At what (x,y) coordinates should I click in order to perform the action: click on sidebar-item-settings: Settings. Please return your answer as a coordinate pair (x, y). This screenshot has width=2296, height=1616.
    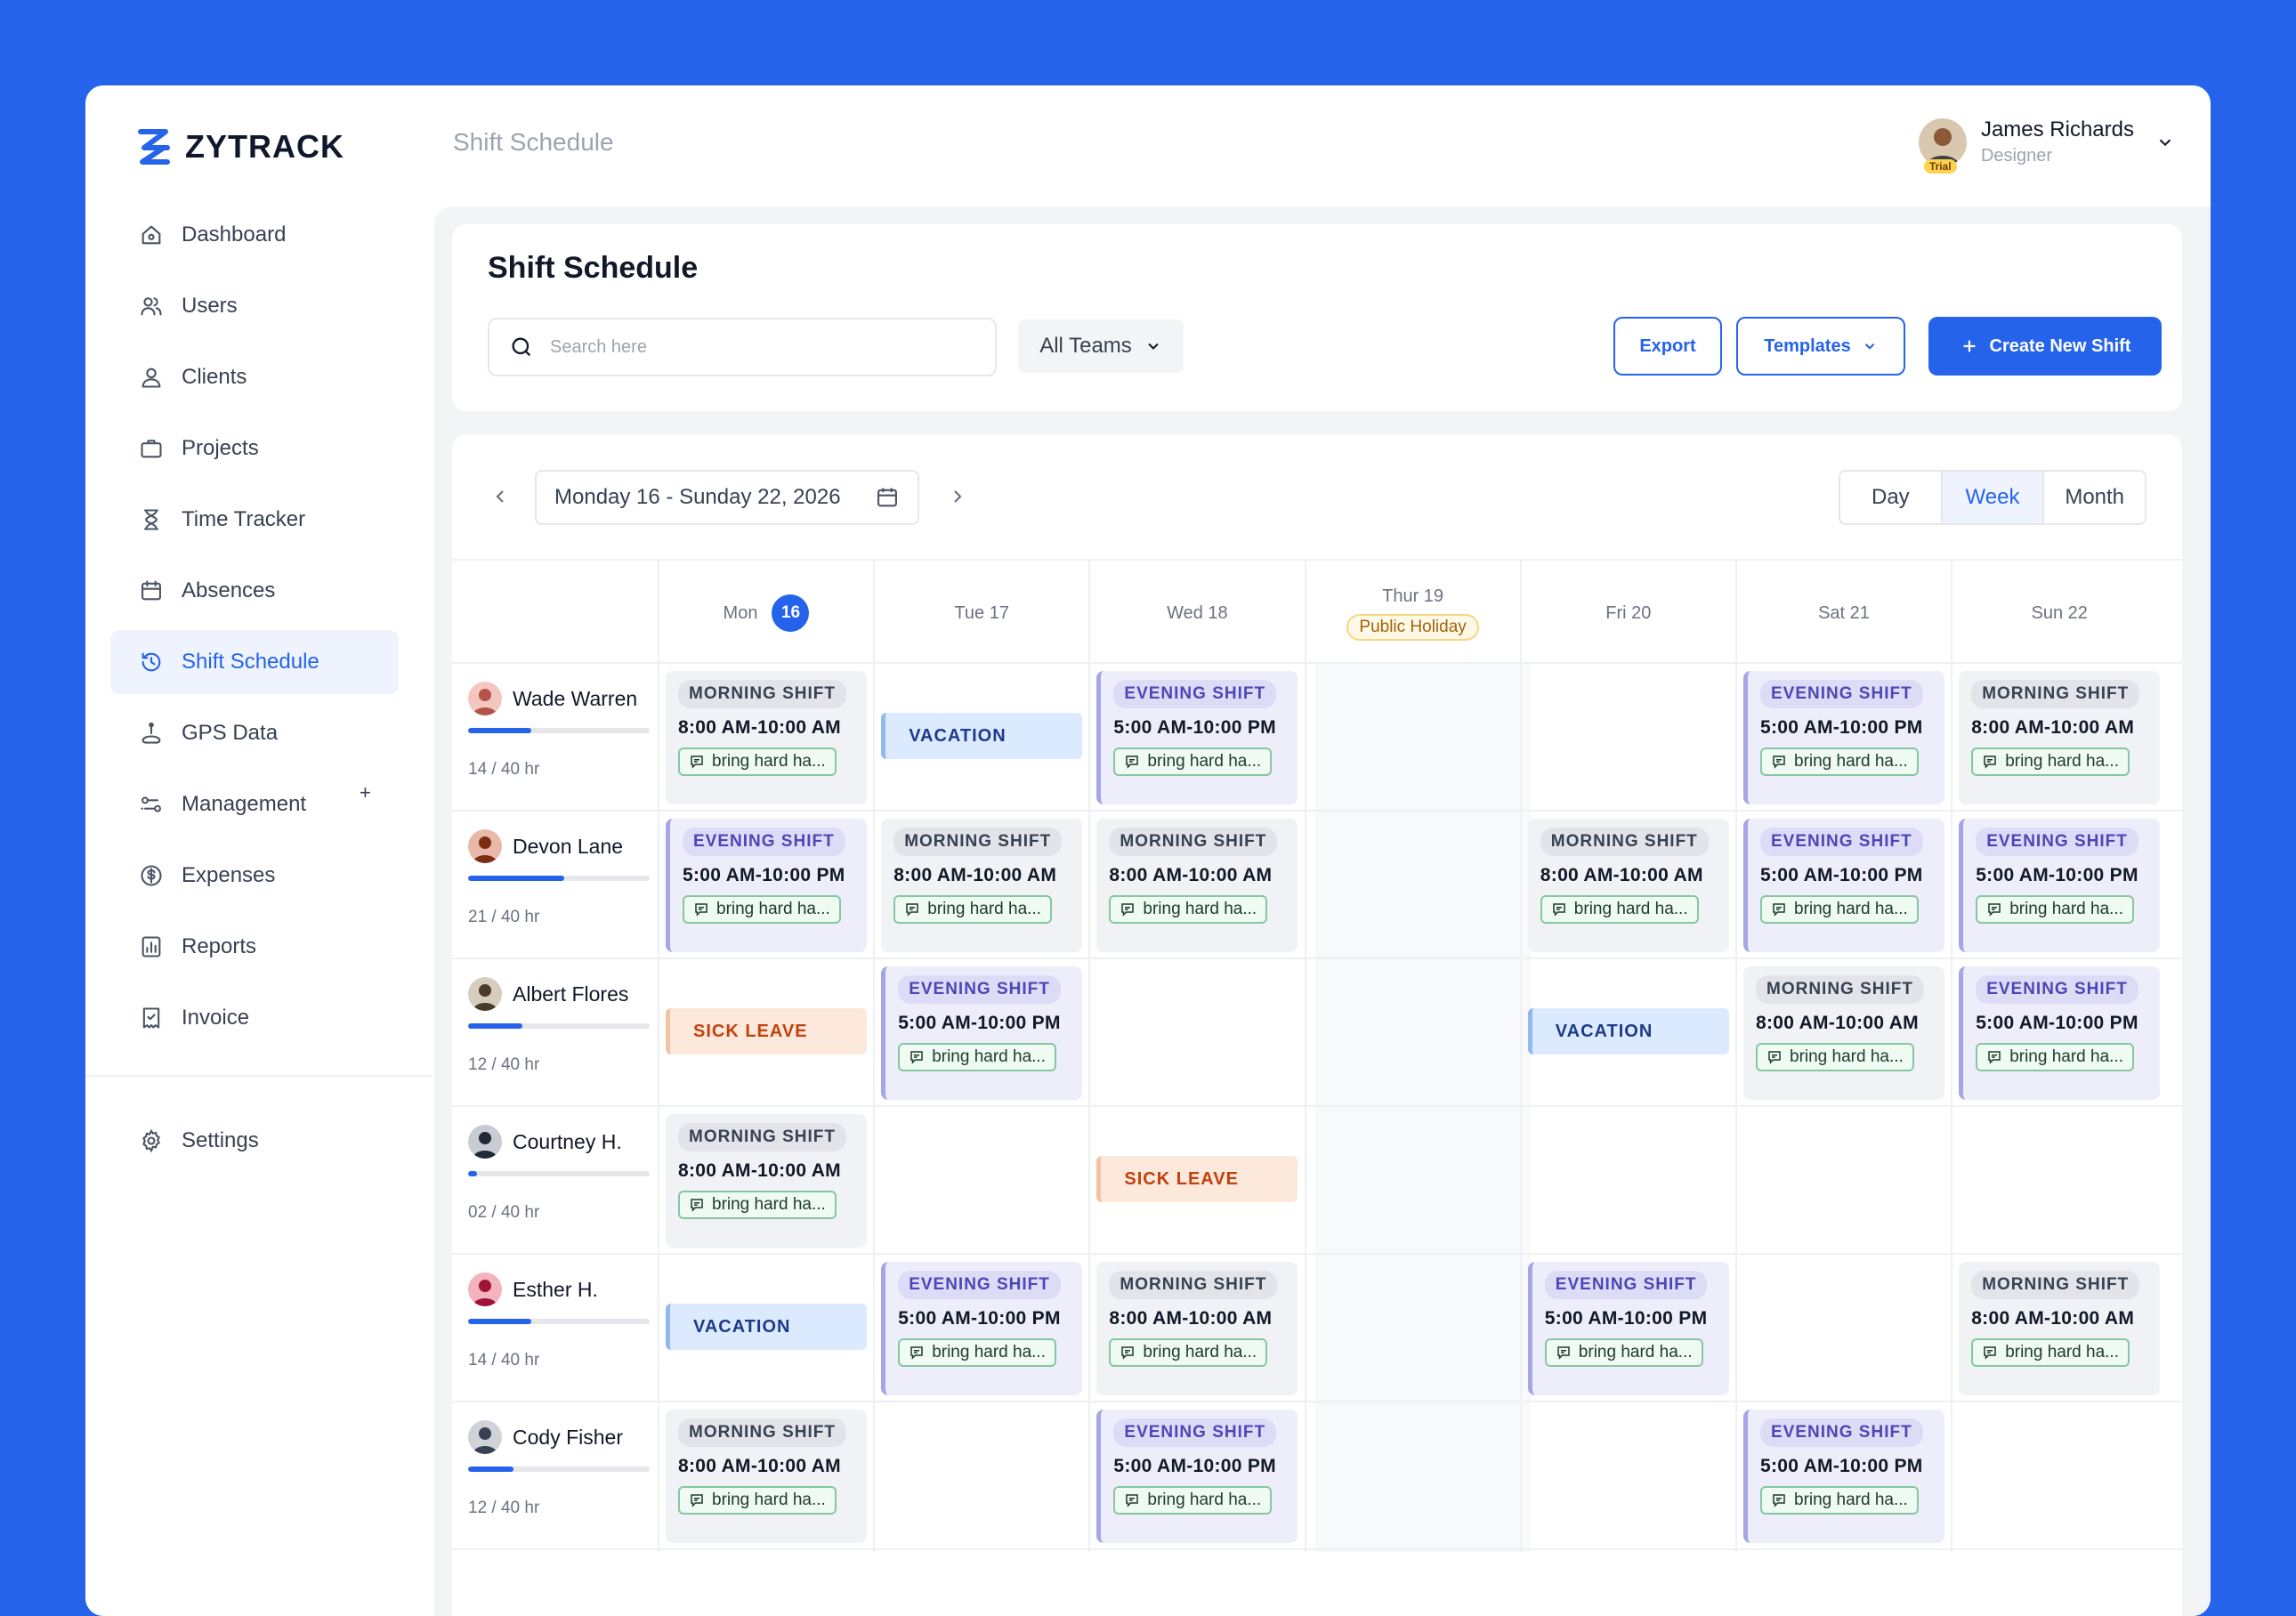
    Looking at the image, I should click on (254, 1141).